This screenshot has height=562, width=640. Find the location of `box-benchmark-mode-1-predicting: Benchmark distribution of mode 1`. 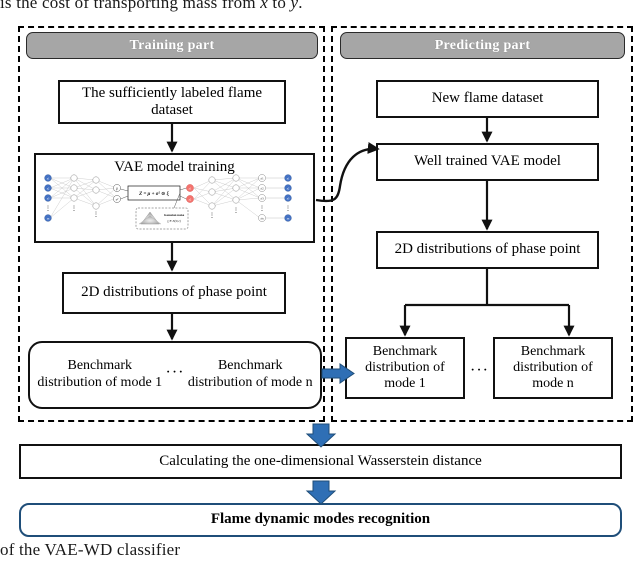

box-benchmark-mode-1-predicting: Benchmark distribution of mode 1 is located at coordinates (405, 368).